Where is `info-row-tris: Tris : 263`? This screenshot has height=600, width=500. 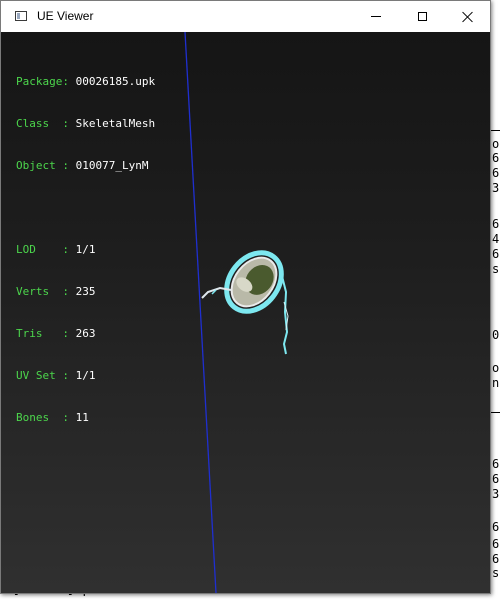 info-row-tris: Tris : 263 is located at coordinates (56, 333).